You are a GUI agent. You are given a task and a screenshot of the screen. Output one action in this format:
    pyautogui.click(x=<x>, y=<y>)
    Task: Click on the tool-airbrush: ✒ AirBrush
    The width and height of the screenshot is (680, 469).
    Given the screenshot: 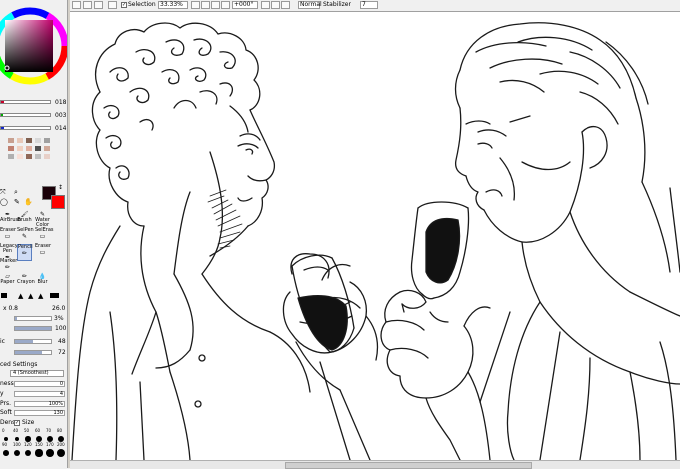 What is the action you would take?
    pyautogui.click(x=10, y=217)
    